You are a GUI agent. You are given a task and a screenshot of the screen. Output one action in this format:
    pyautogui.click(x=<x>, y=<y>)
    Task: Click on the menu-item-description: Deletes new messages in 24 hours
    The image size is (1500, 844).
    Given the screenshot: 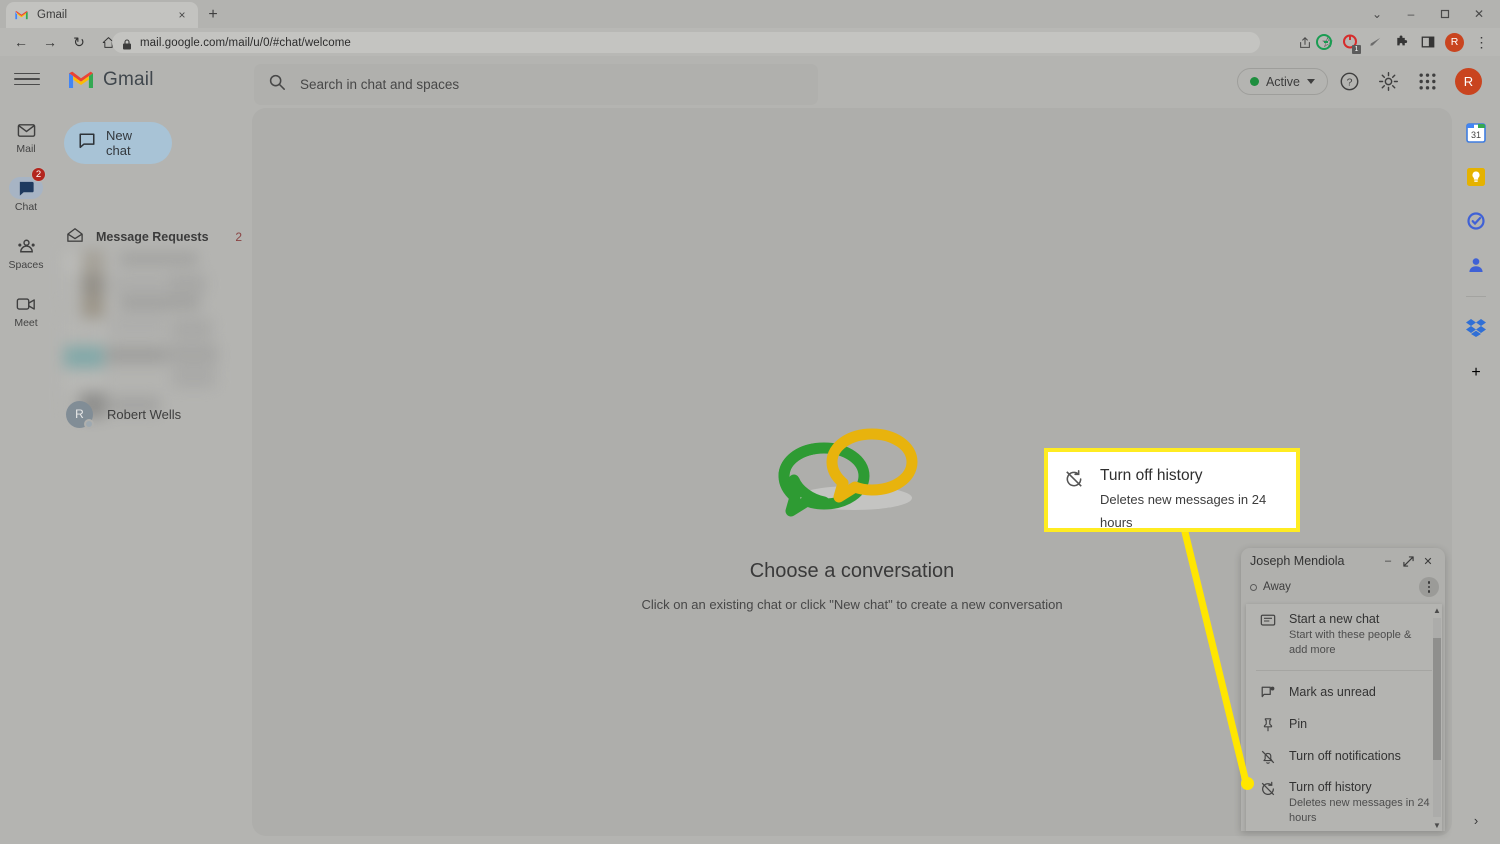 What is the action you would take?
    pyautogui.click(x=1359, y=810)
    